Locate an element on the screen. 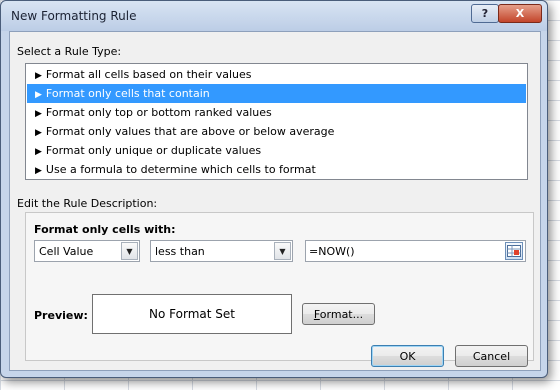 The height and width of the screenshot is (390, 560). help-icon: ? is located at coordinates (485, 13).